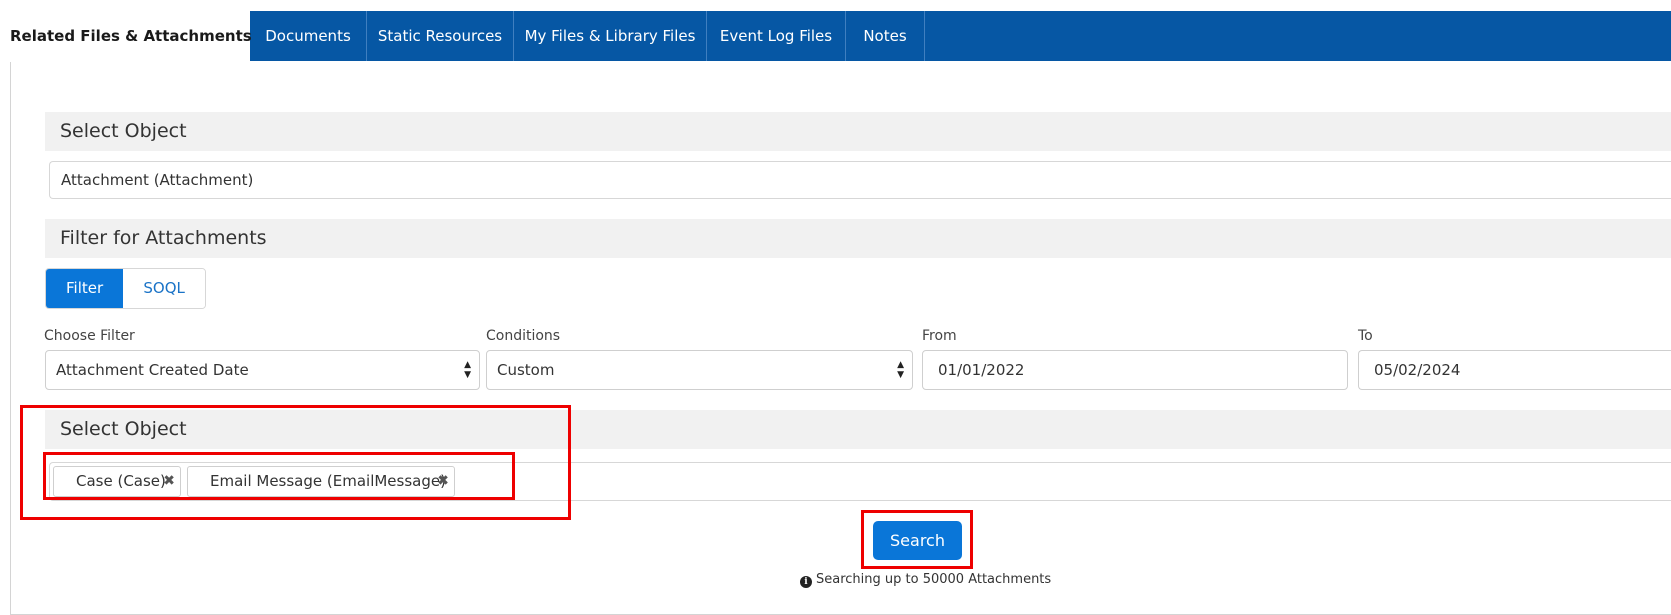 The width and height of the screenshot is (1671, 615). Describe the element at coordinates (440, 36) in the screenshot. I see `tab-static-resources: Static Resources` at that location.